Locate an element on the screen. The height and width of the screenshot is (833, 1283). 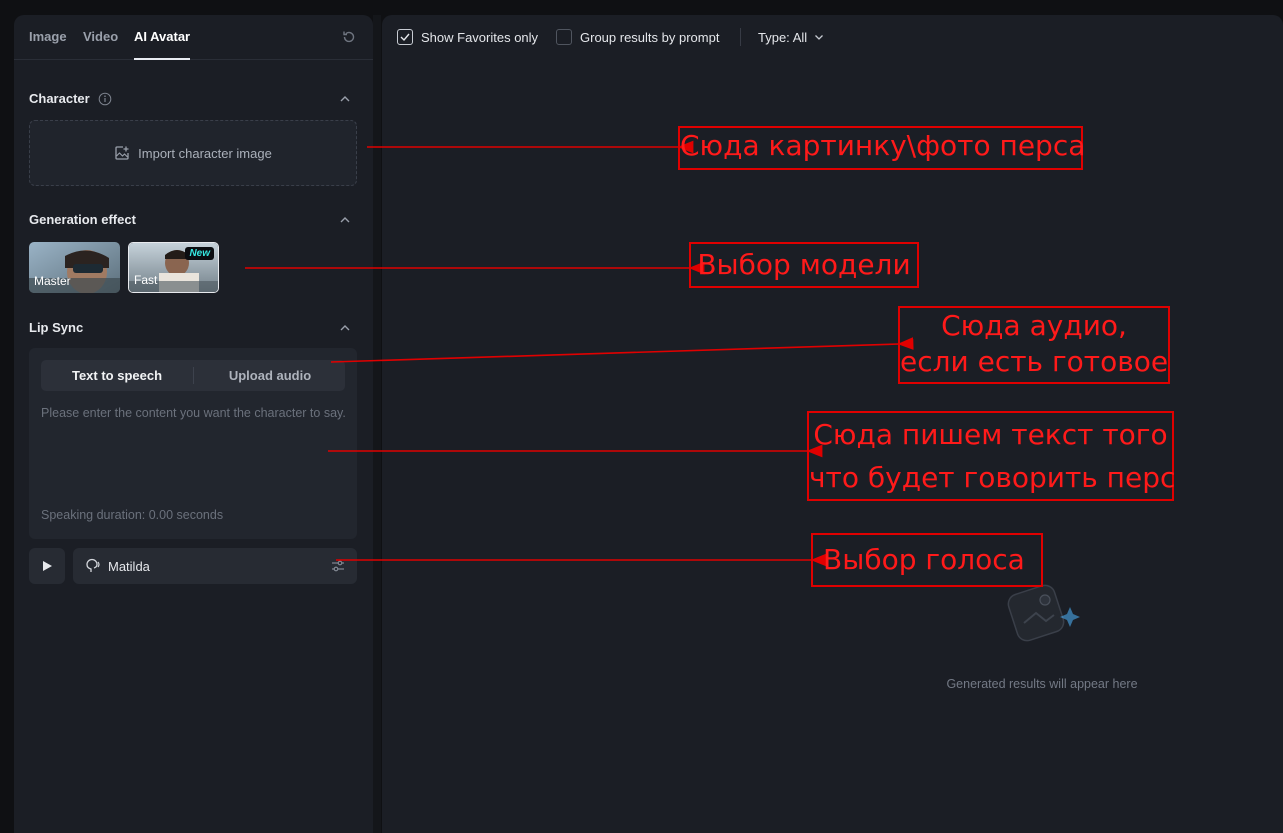
panel-divider is located at coordinates (377, 424).